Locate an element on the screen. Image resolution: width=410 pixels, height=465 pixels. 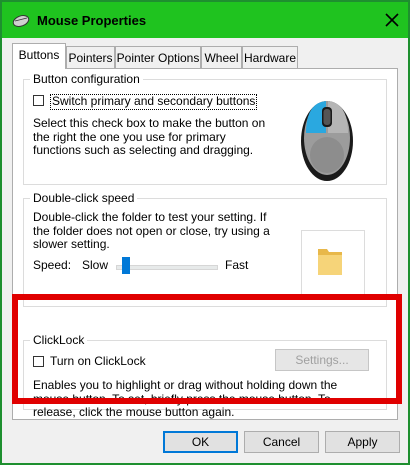
group-title: ClickLock is located at coordinates (59, 340).